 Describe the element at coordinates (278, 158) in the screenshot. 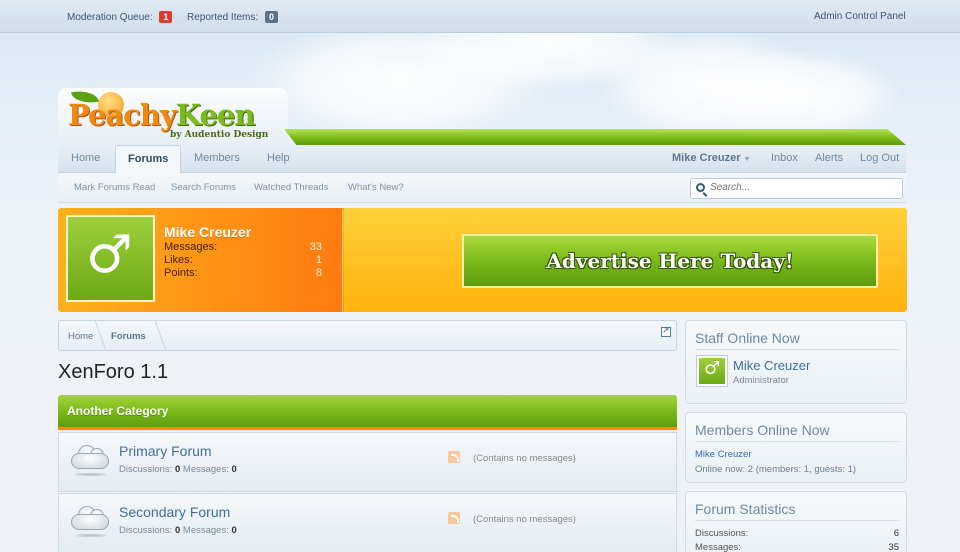

I see `tab-help: Help` at that location.